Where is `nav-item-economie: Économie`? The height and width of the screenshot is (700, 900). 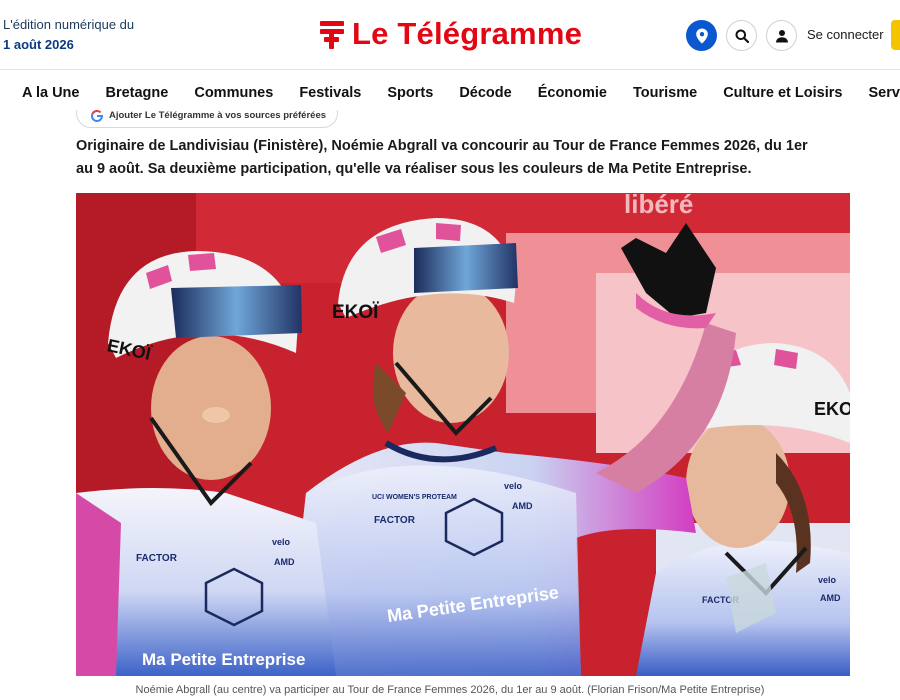 nav-item-economie: Économie is located at coordinates (572, 93).